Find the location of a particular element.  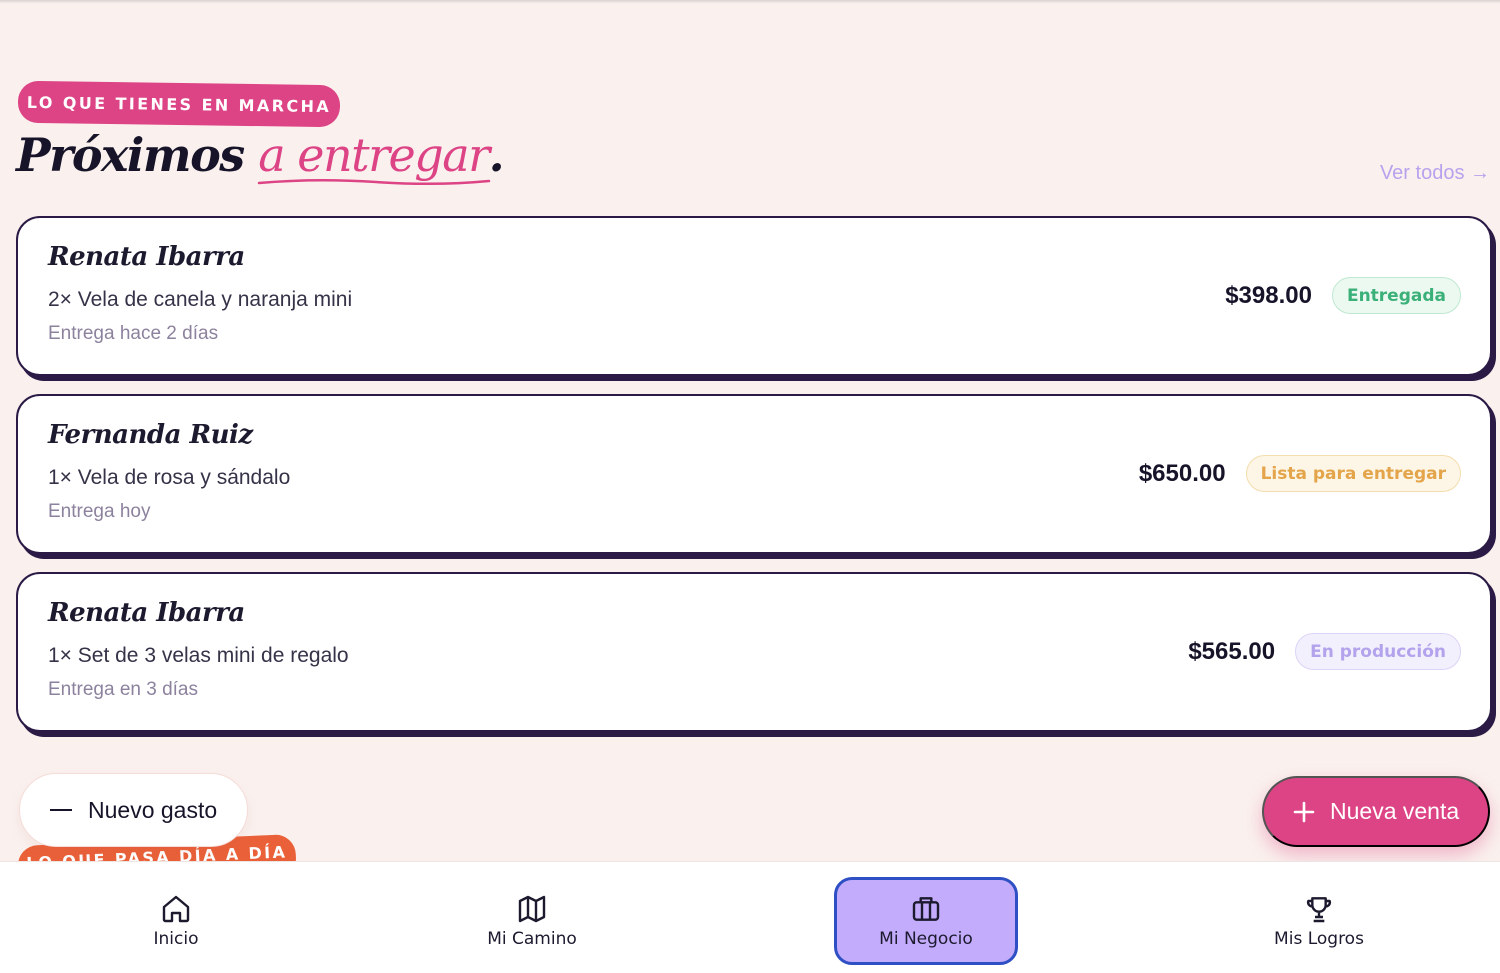

status-badge: Entregada is located at coordinates (1396, 295).